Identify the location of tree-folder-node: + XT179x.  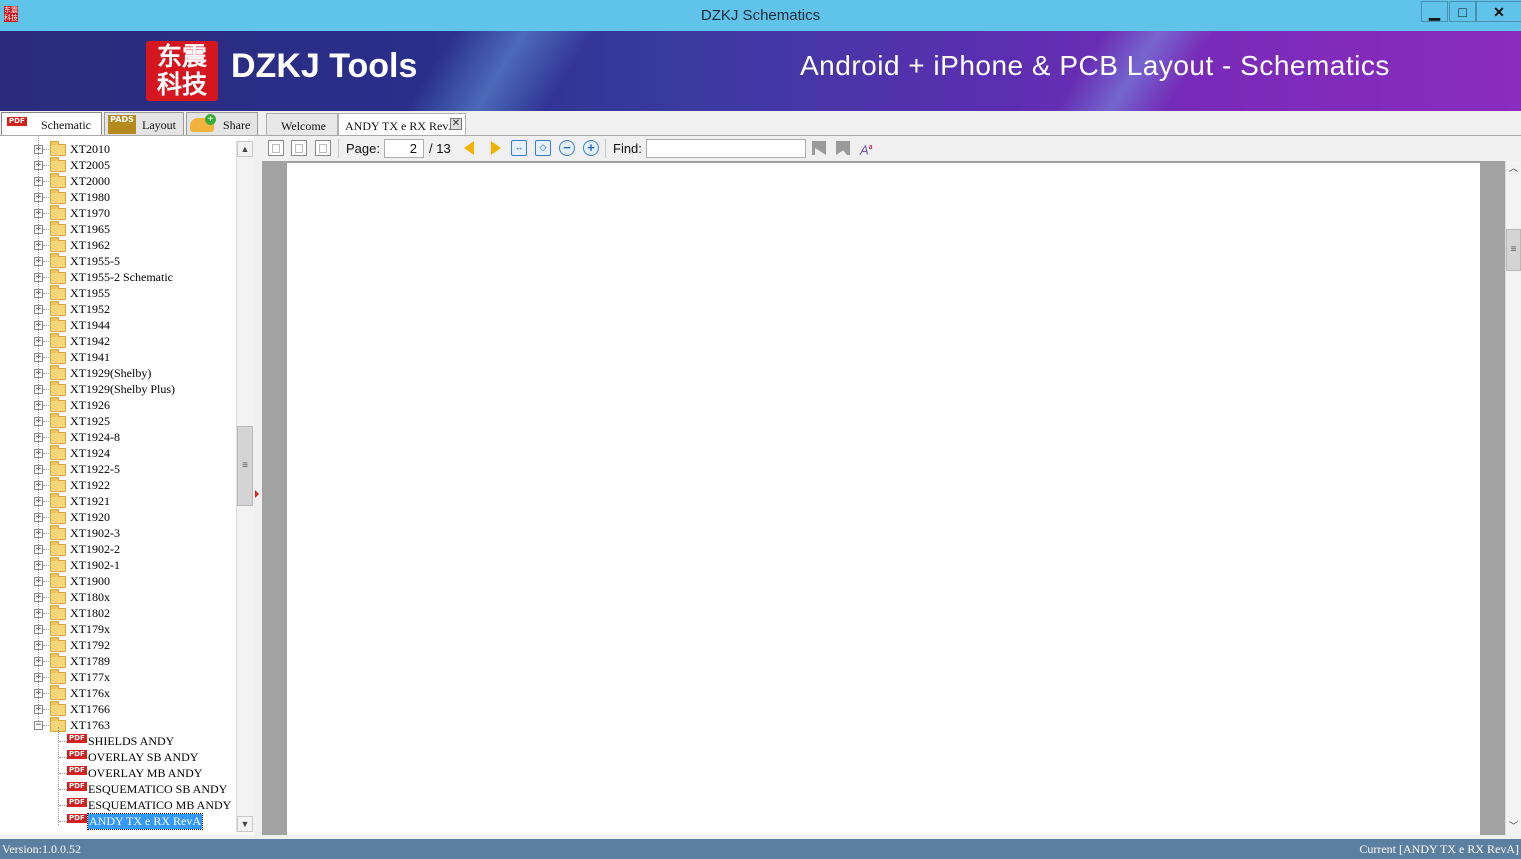
(118, 629).